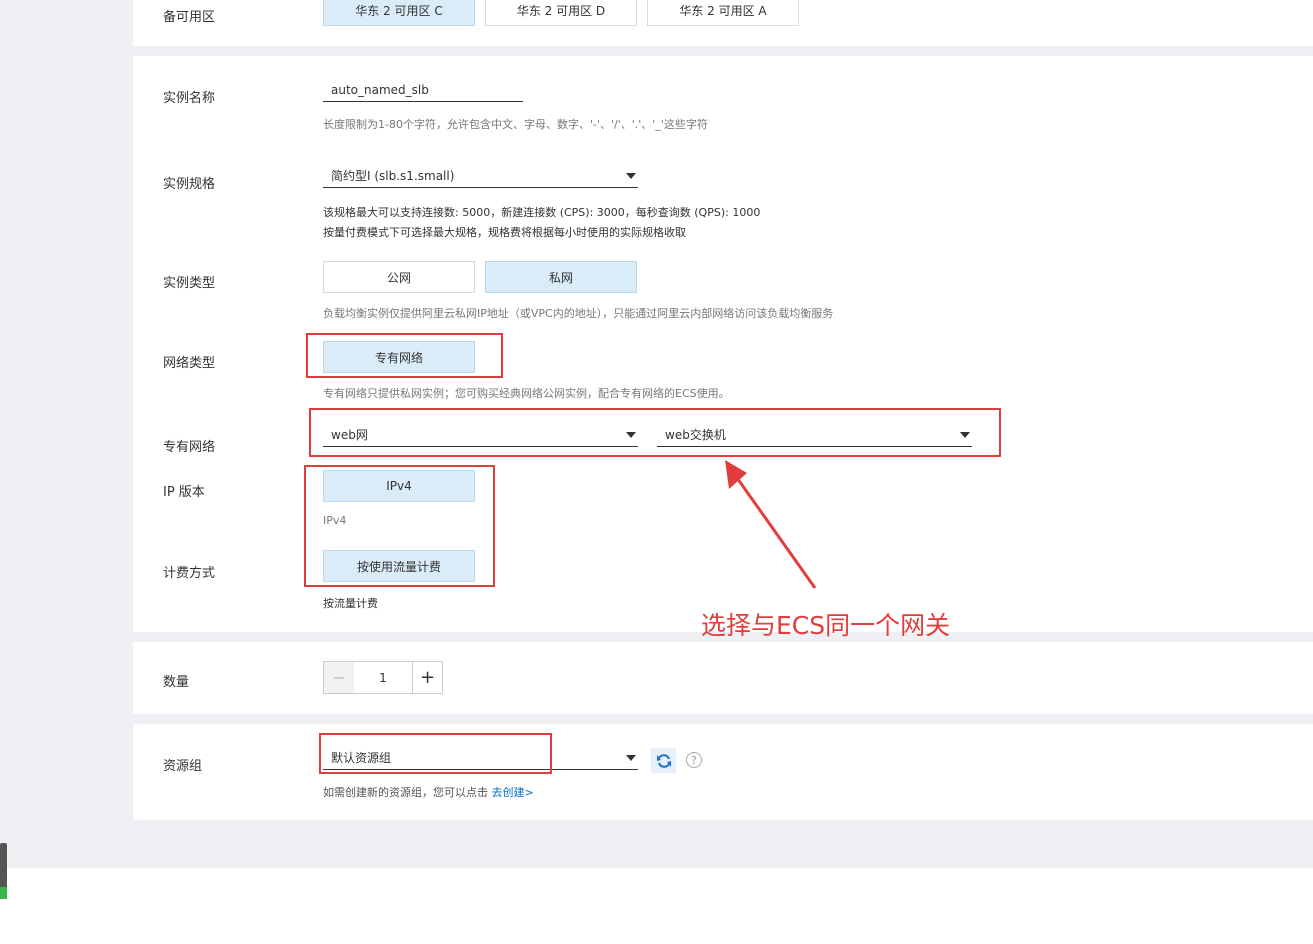 The height and width of the screenshot is (944, 1313). What do you see at coordinates (723, 678) in the screenshot?
I see `quantity-card` at bounding box center [723, 678].